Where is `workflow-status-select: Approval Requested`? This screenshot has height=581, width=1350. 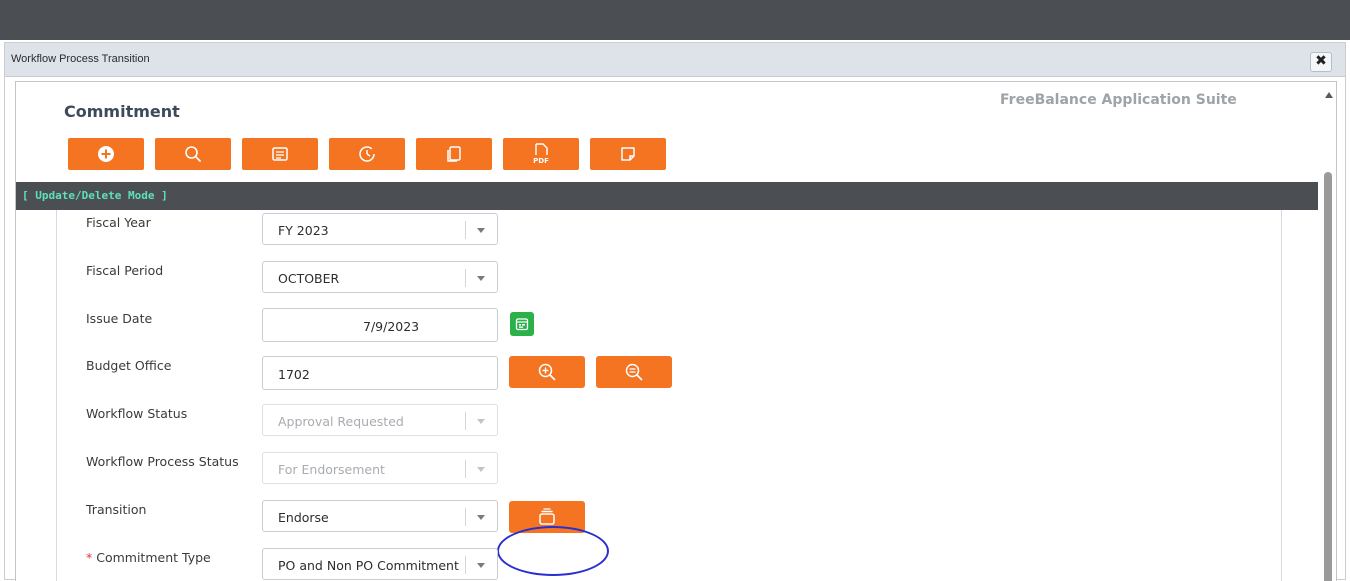
workflow-status-select: Approval Requested is located at coordinates (380, 420).